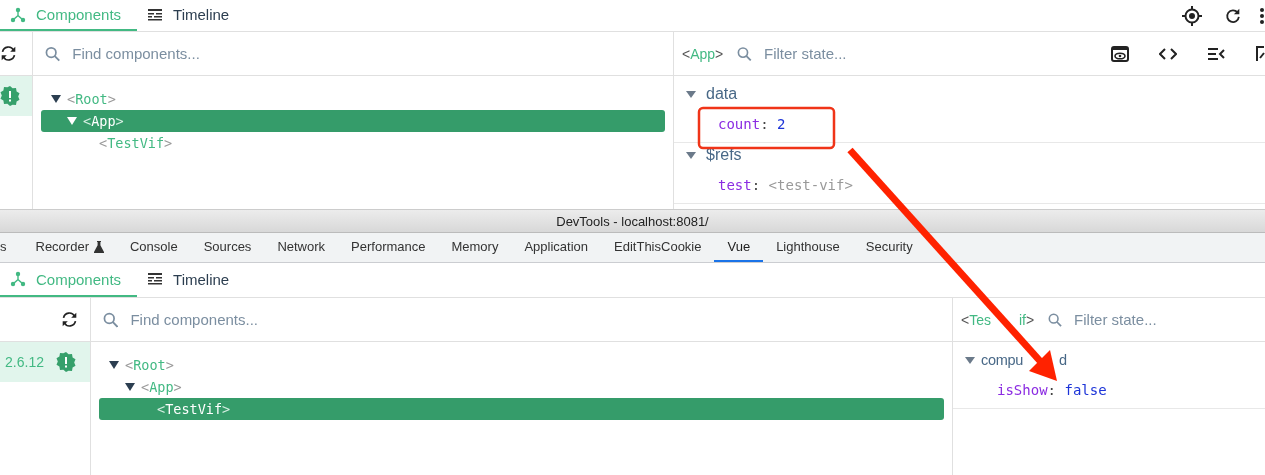 Image resolution: width=1265 pixels, height=475 pixels. Describe the element at coordinates (11, 247) in the screenshot. I see `devtools-tab: s` at that location.